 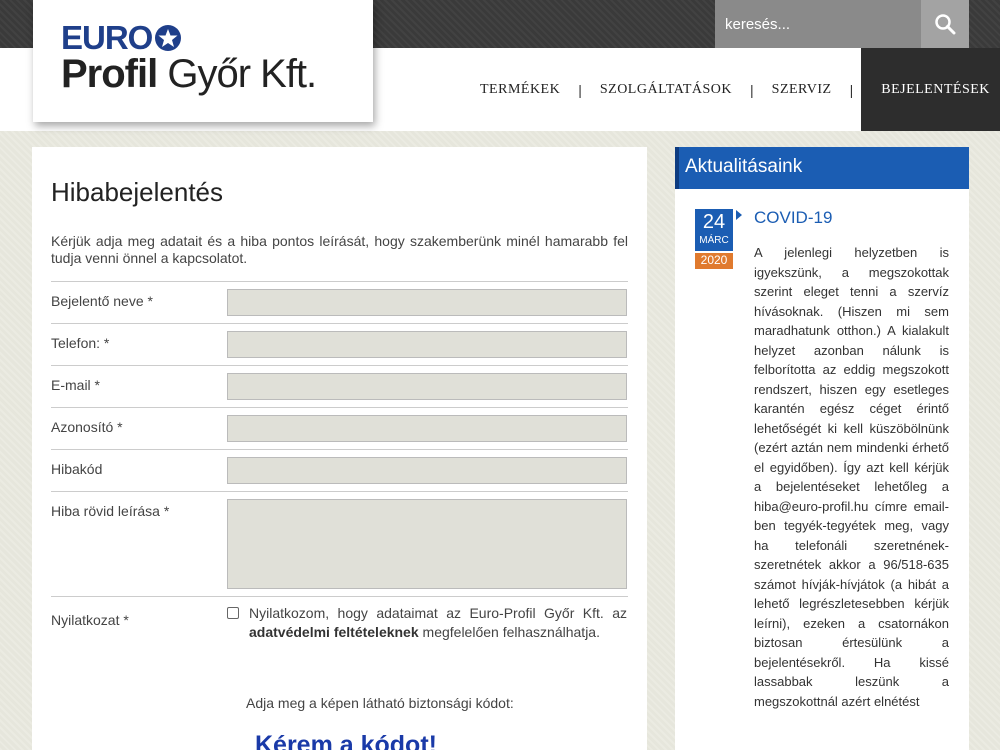 I want to click on site-logo: EURO Profil Győr Kft., so click(x=203, y=61).